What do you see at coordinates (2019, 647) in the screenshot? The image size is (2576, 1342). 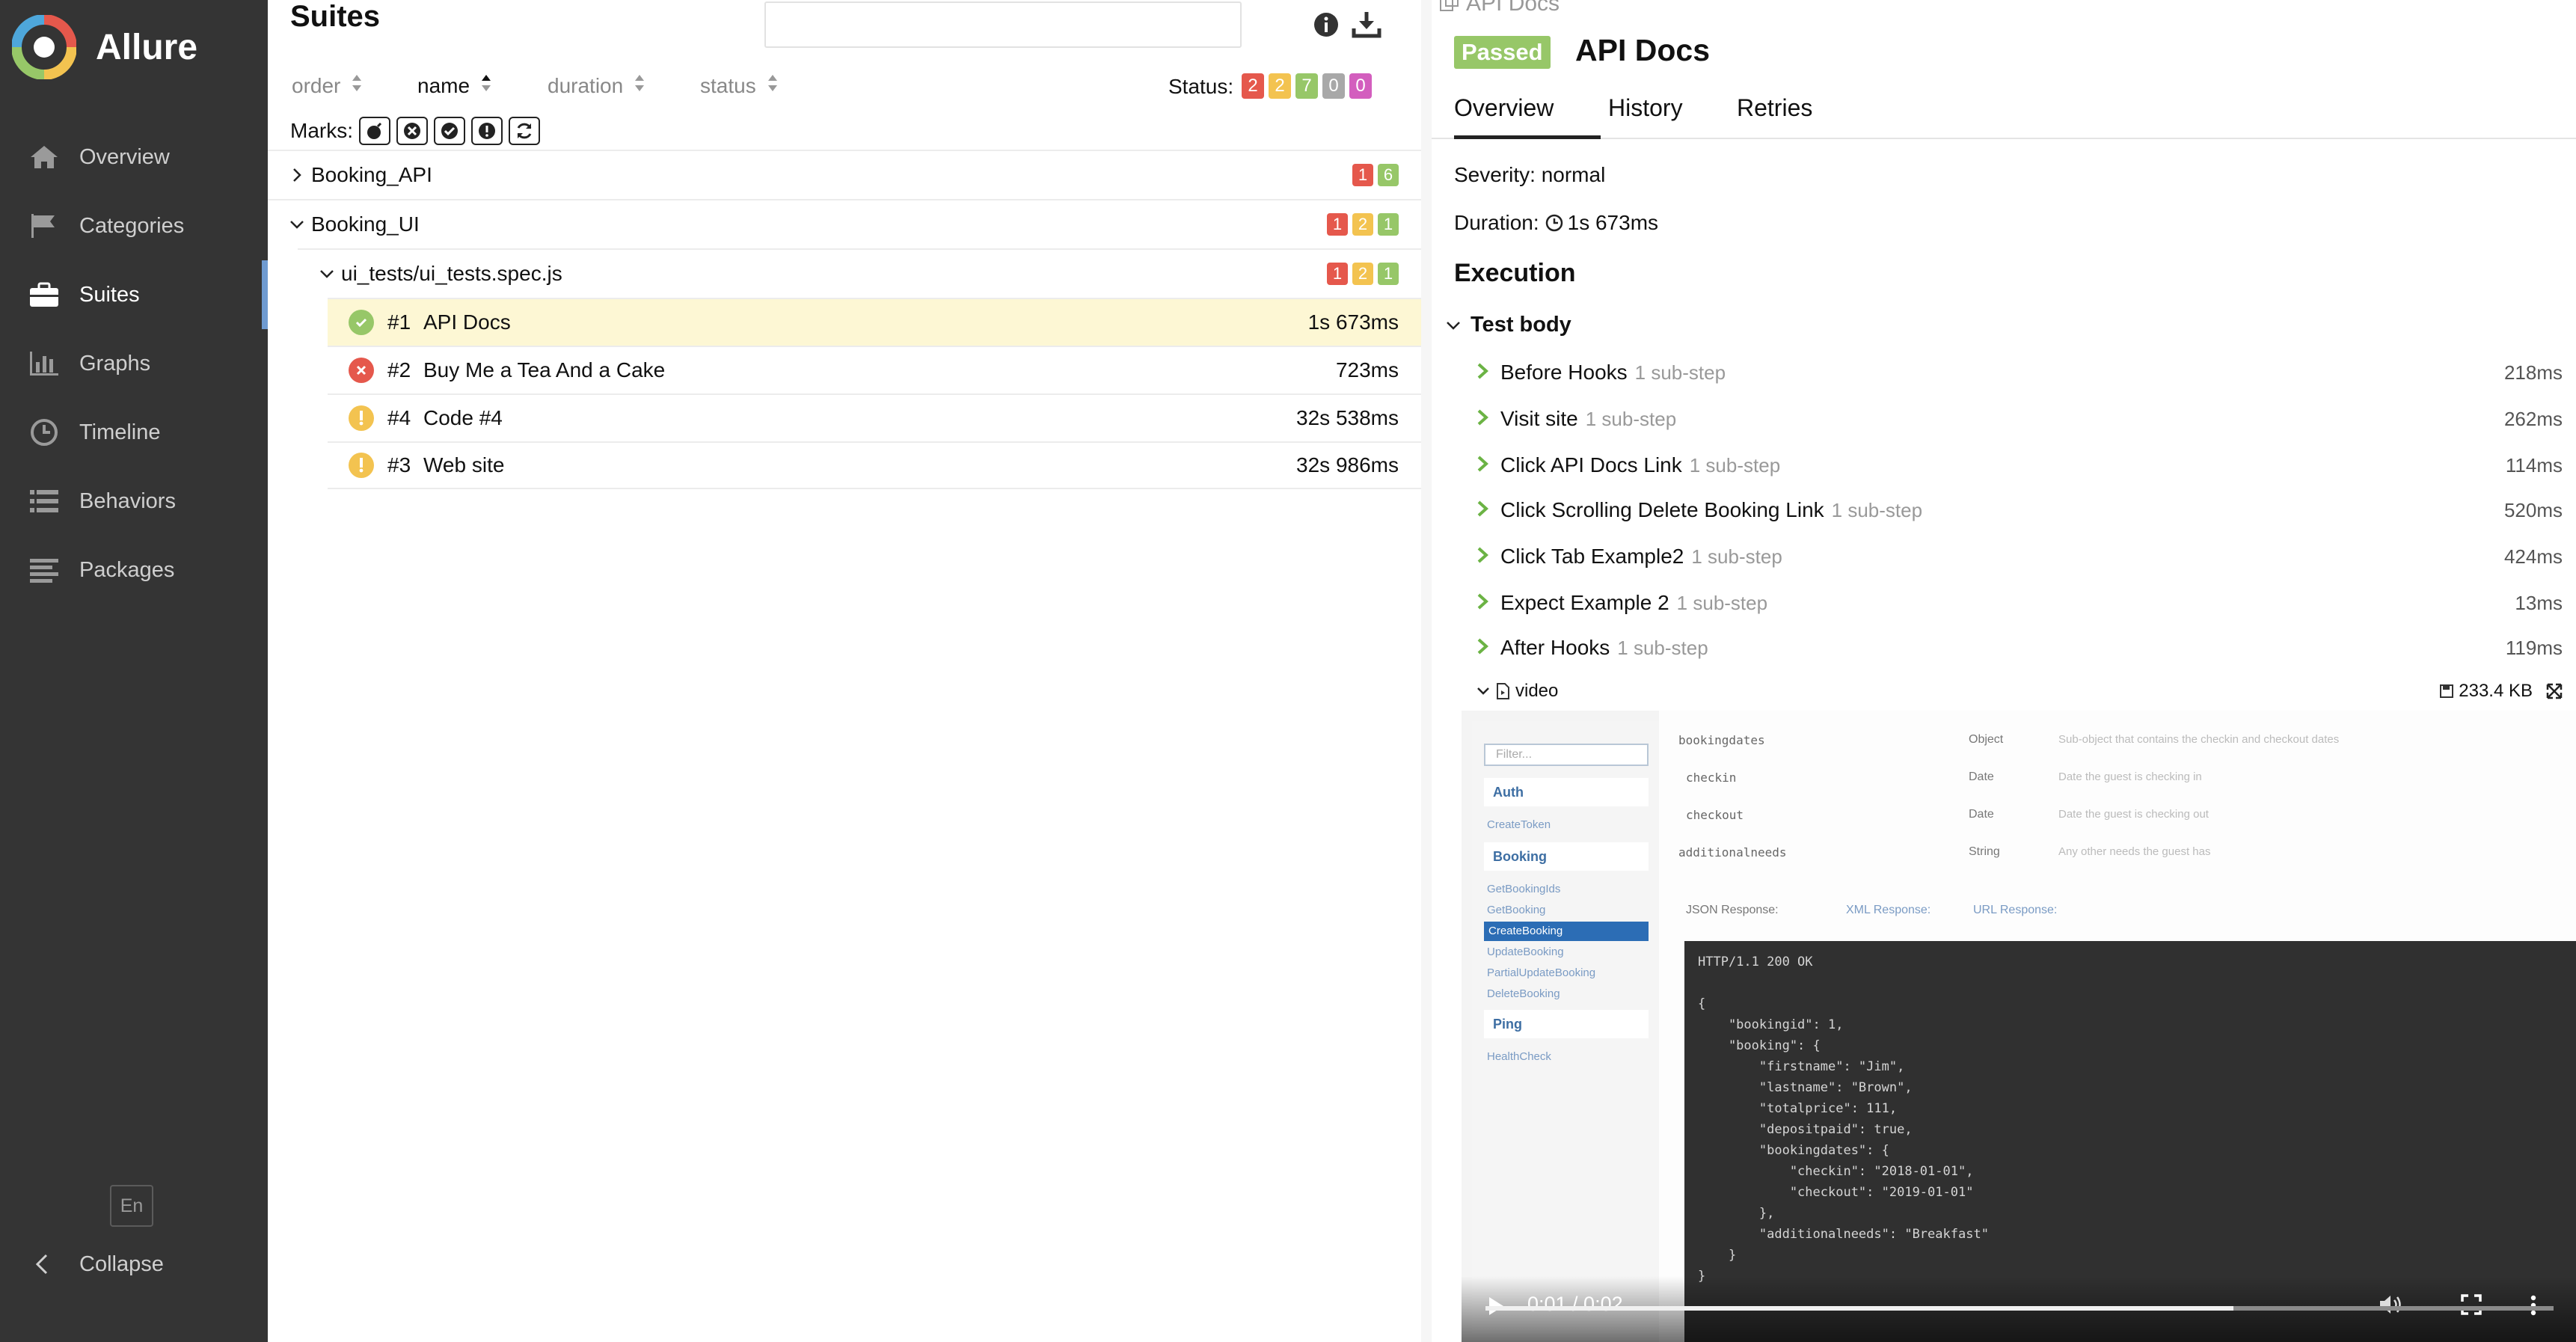 I see `step-row: After Hooks 1 sub-step 119ms` at bounding box center [2019, 647].